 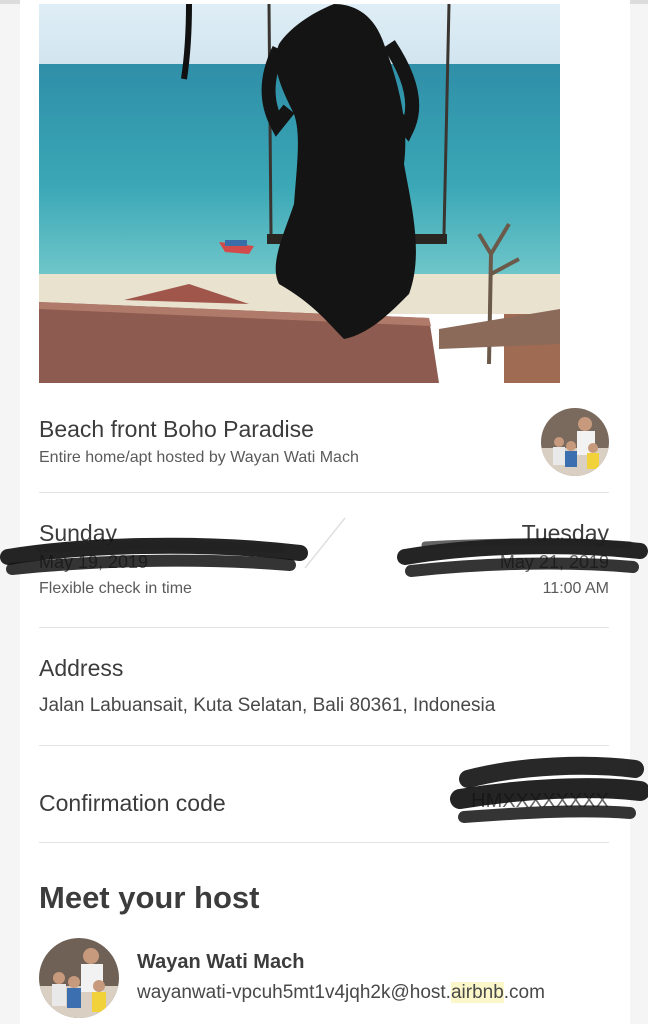 What do you see at coordinates (79, 978) in the screenshot?
I see `host-avatar` at bounding box center [79, 978].